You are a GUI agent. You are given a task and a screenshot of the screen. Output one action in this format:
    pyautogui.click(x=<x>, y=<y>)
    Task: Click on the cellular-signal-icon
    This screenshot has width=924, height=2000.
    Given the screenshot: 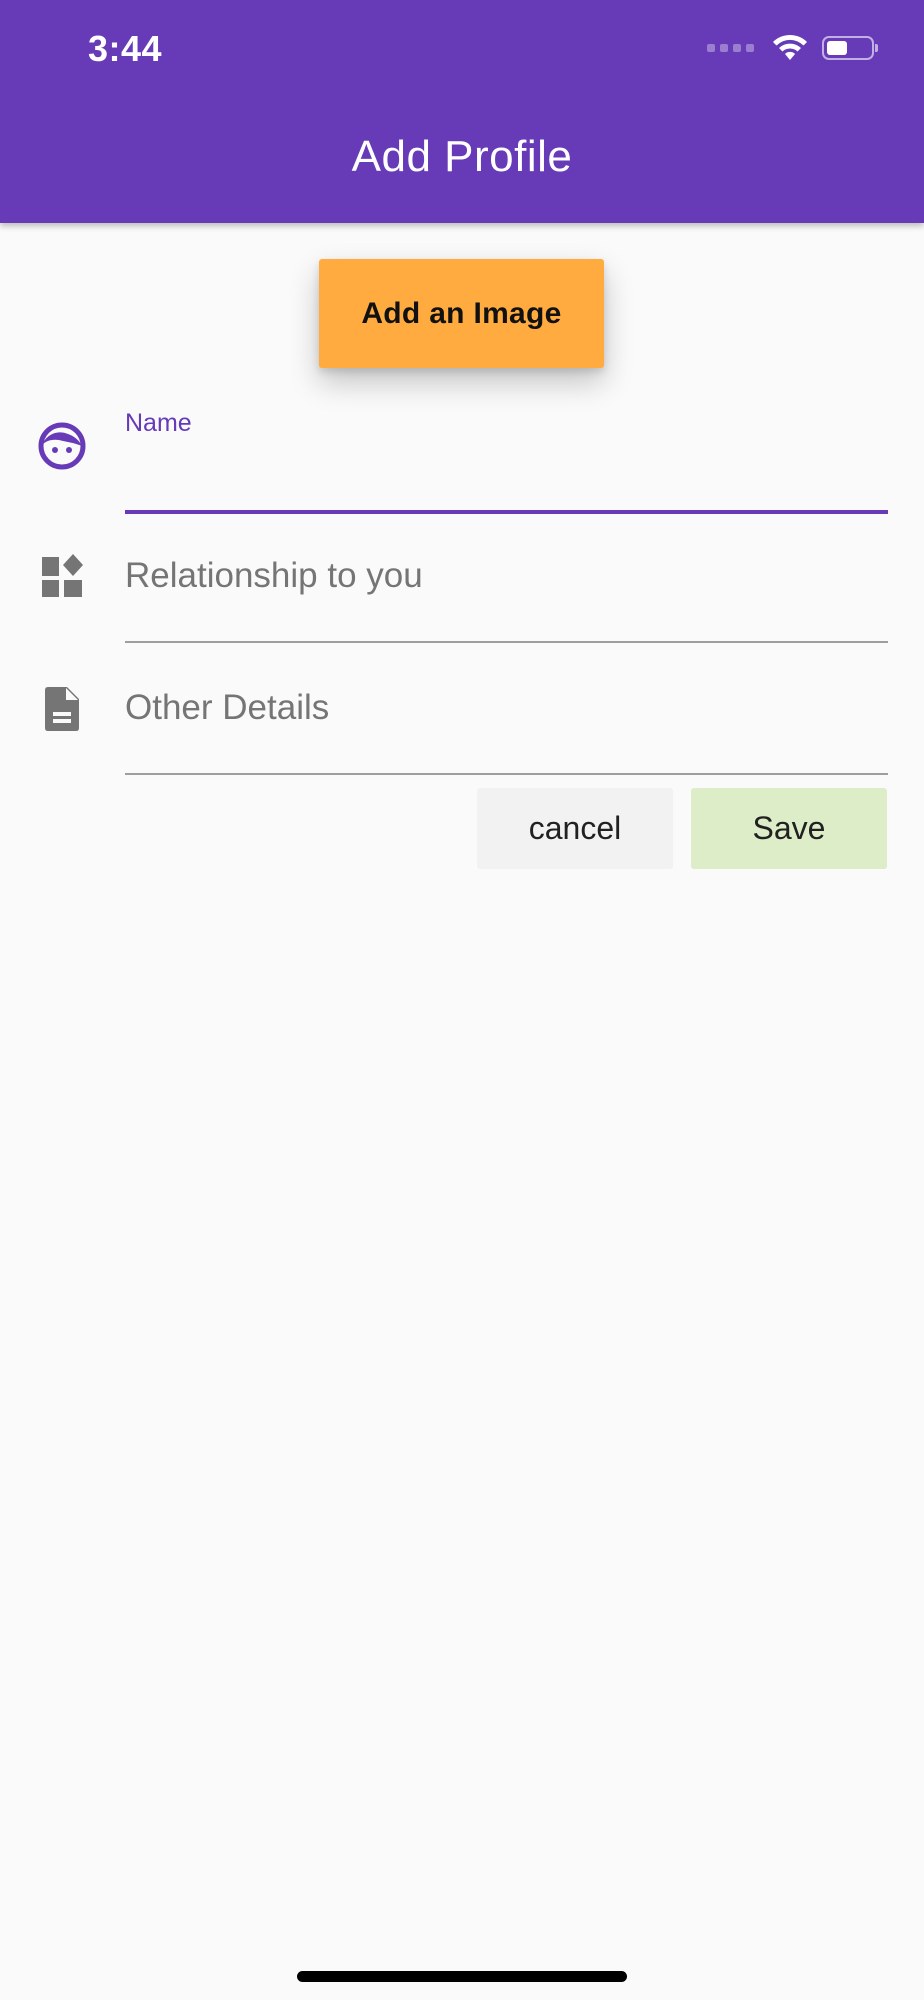 What is the action you would take?
    pyautogui.click(x=730, y=48)
    